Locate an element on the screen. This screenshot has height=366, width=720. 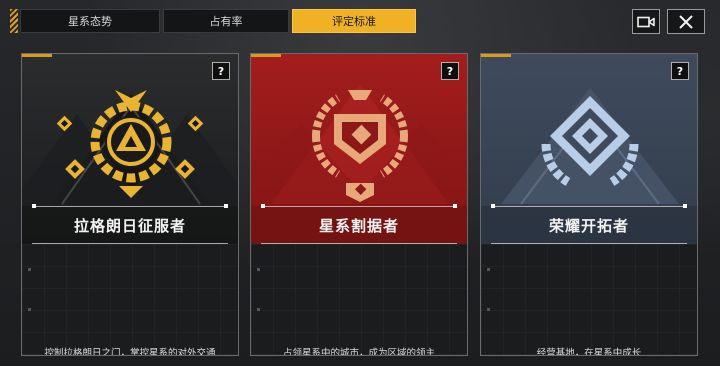
card-title-band: 拉格朗日征服者 is located at coordinates (130, 224).